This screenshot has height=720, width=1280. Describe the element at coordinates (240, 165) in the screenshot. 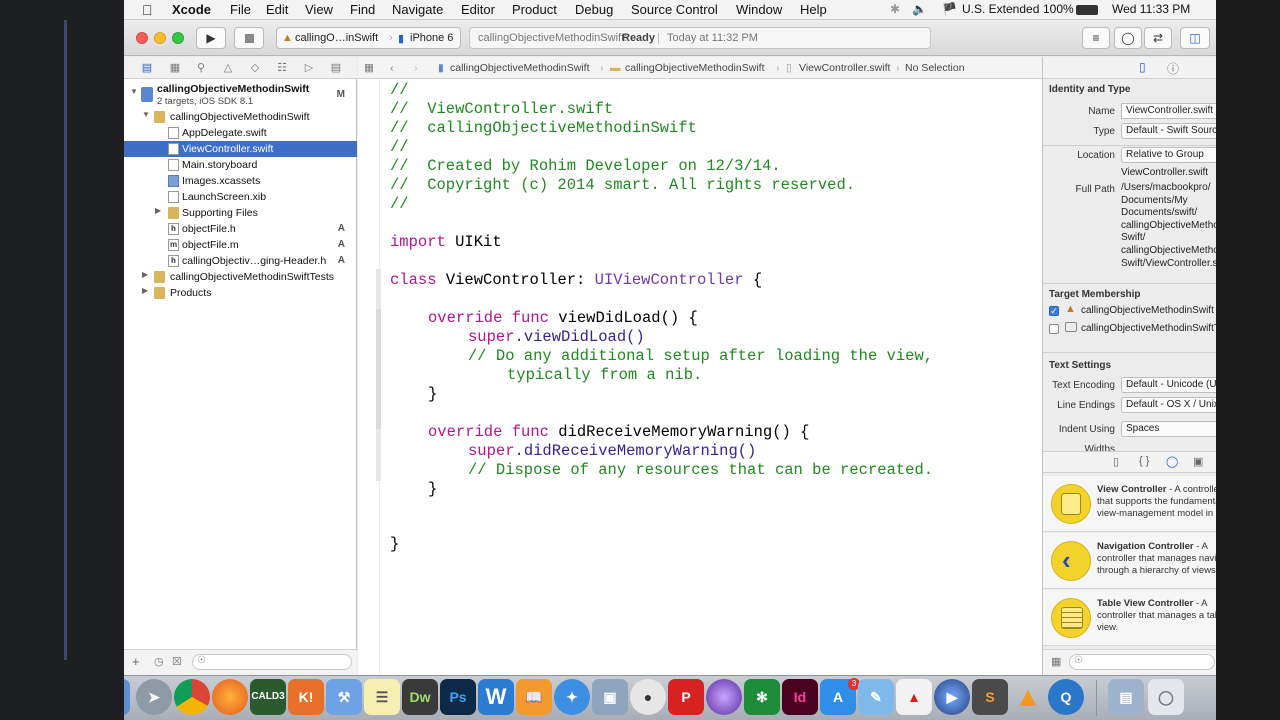

I see `nav-item-storyboard: Main.storyboard` at that location.